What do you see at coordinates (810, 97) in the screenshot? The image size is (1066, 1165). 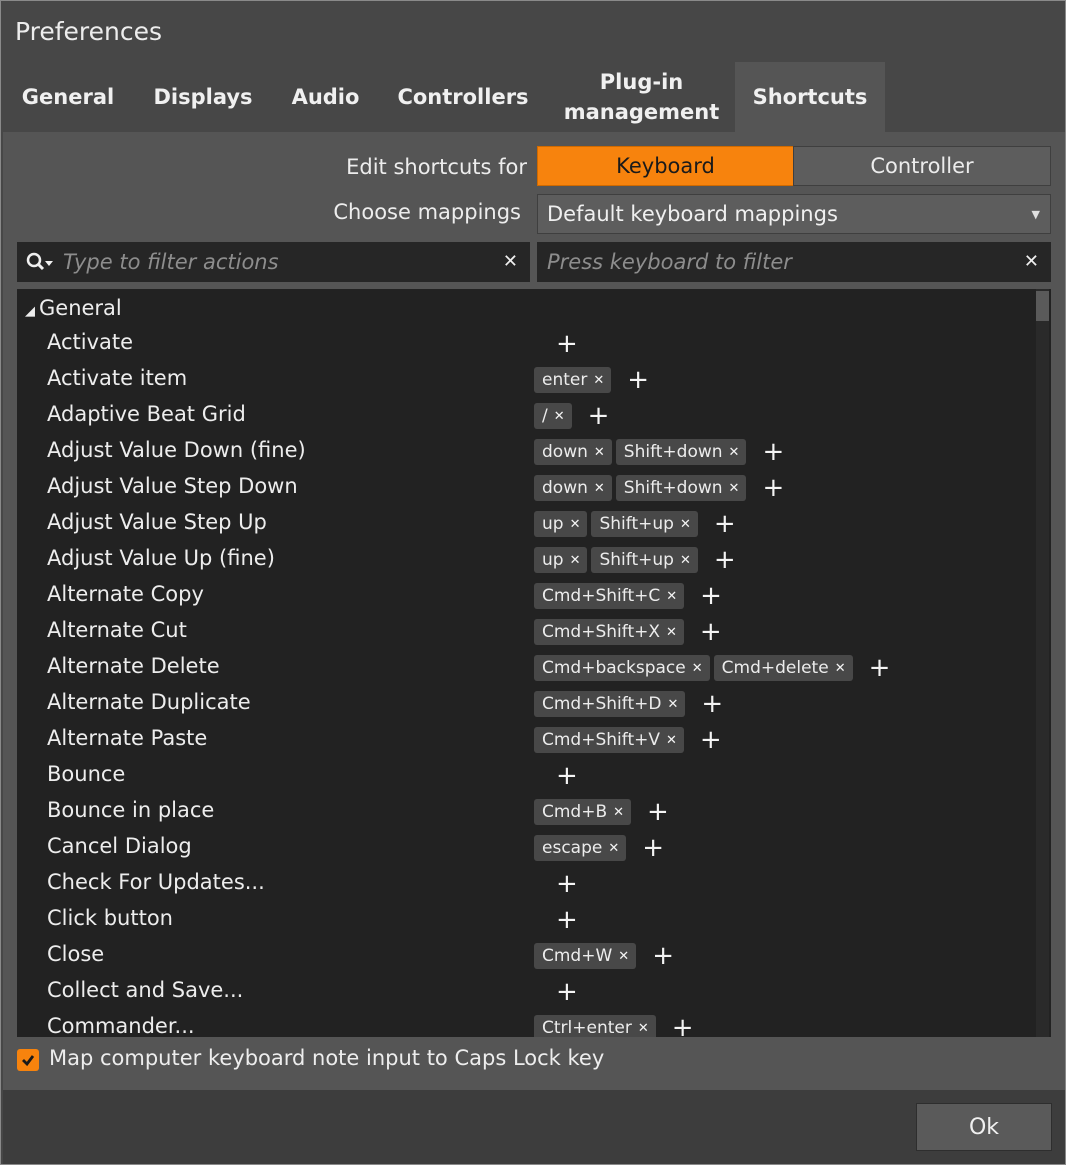 I see `tab-shortcuts: Shortcuts` at bounding box center [810, 97].